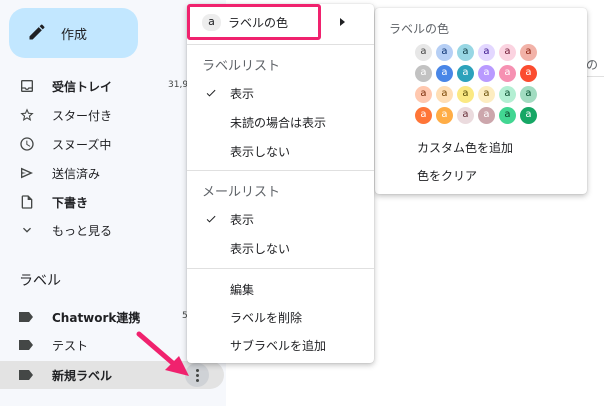 This screenshot has height=406, width=604. What do you see at coordinates (278, 345) in the screenshot?
I see `menu-item-add-sublabel: サブラベルを追加` at bounding box center [278, 345].